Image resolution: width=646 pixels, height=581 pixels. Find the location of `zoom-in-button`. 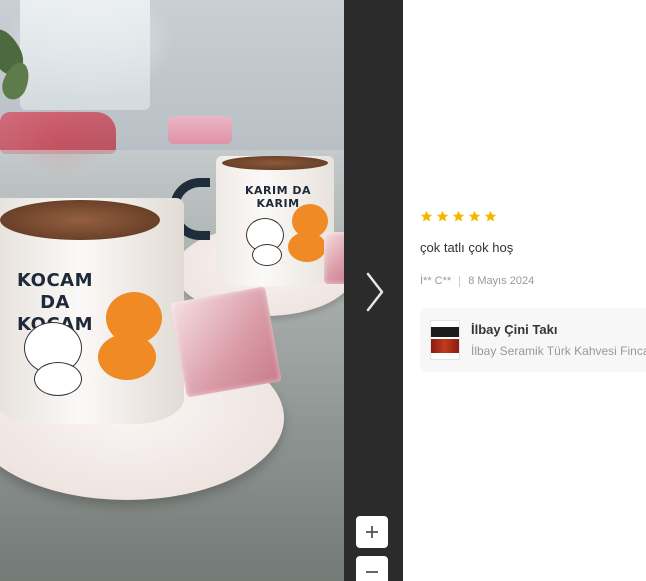

zoom-in-button is located at coordinates (372, 532).